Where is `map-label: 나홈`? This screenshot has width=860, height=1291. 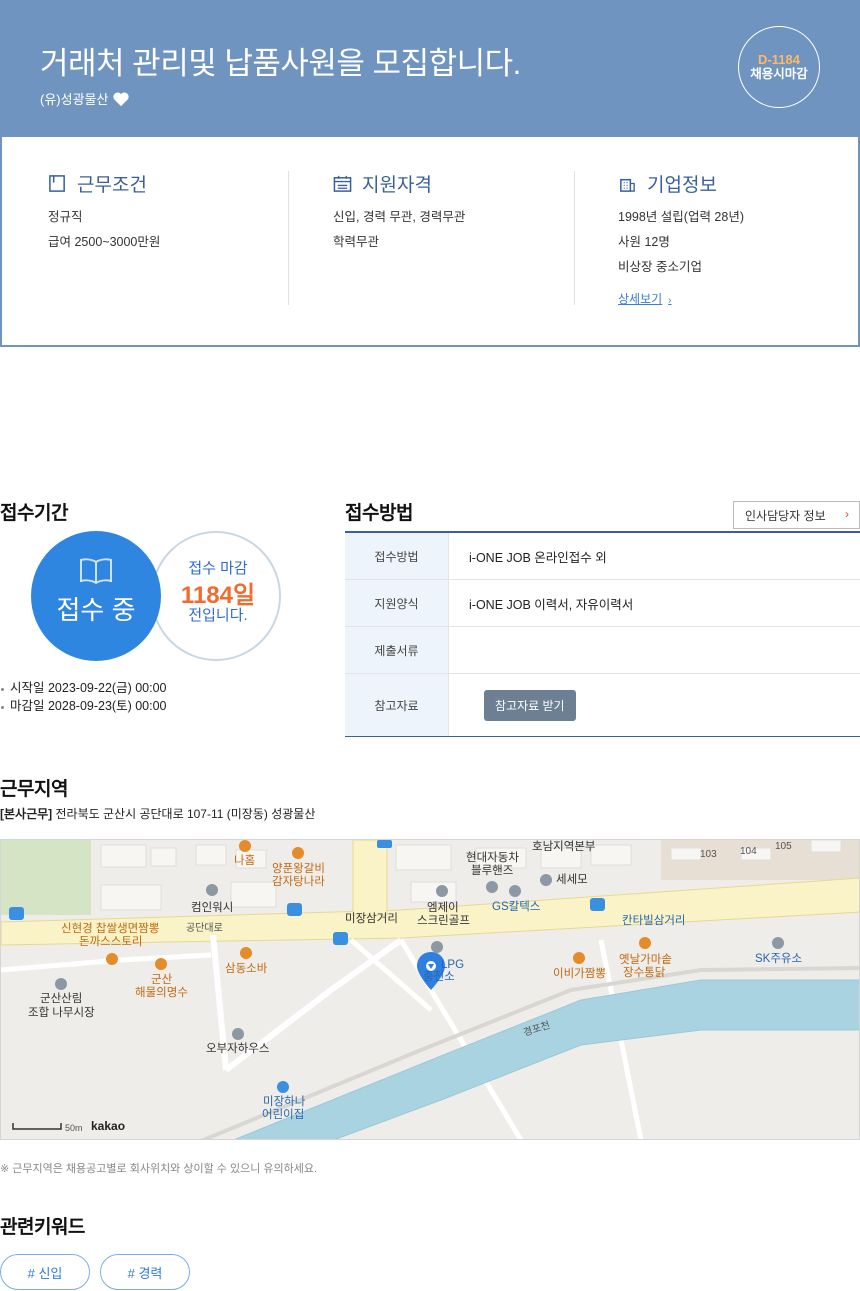 map-label: 나홈 is located at coordinates (245, 861).